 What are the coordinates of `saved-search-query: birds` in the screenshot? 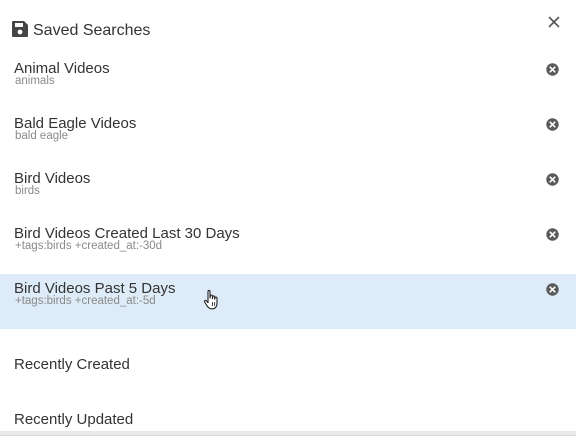 It's located at (27, 191).